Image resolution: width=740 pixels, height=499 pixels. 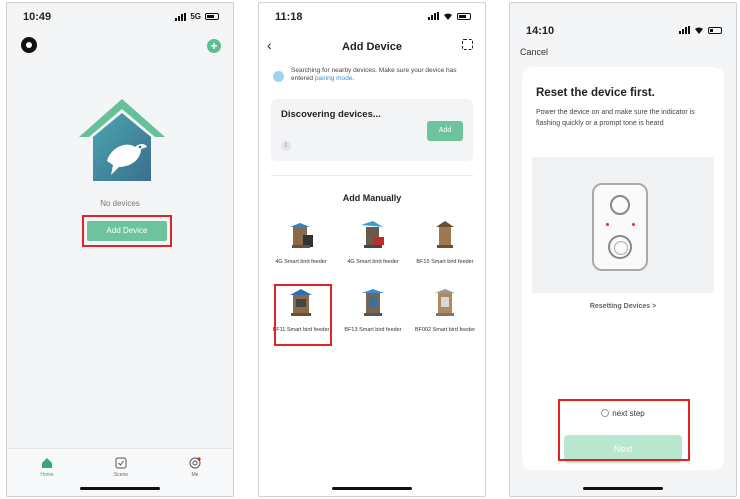 I want to click on camera-device-icon, so click(x=620, y=227).